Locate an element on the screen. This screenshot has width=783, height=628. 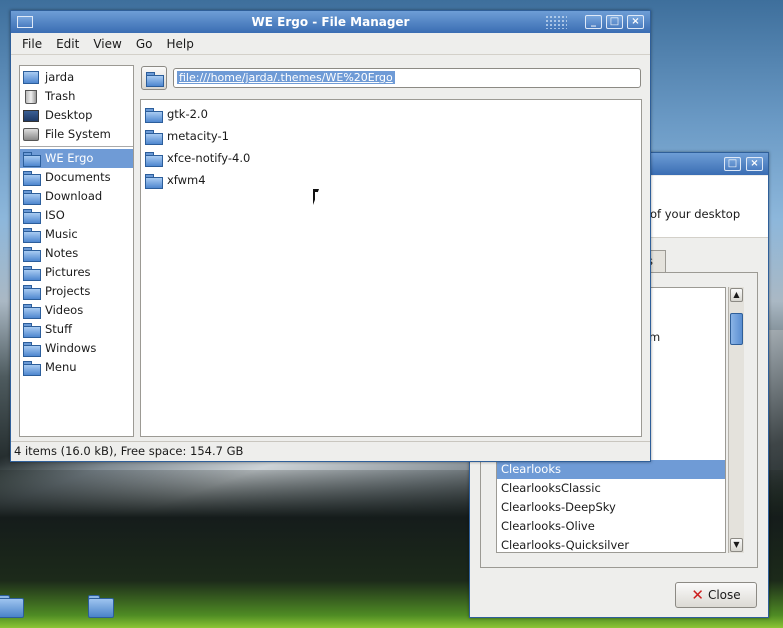
trash-icon is located at coordinates (31, 96).